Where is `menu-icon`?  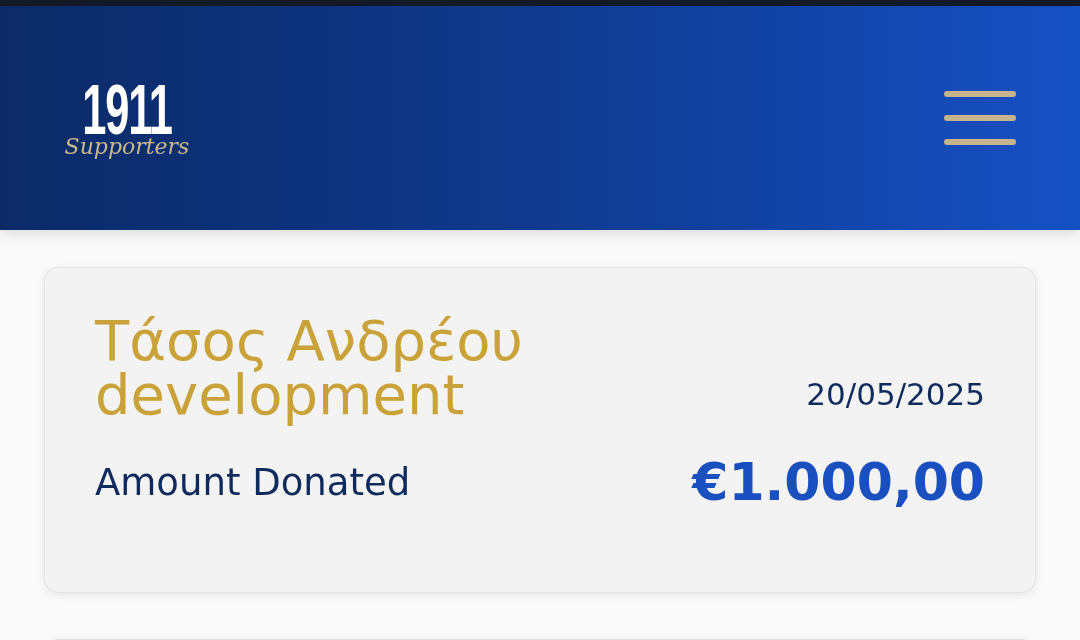 menu-icon is located at coordinates (980, 118).